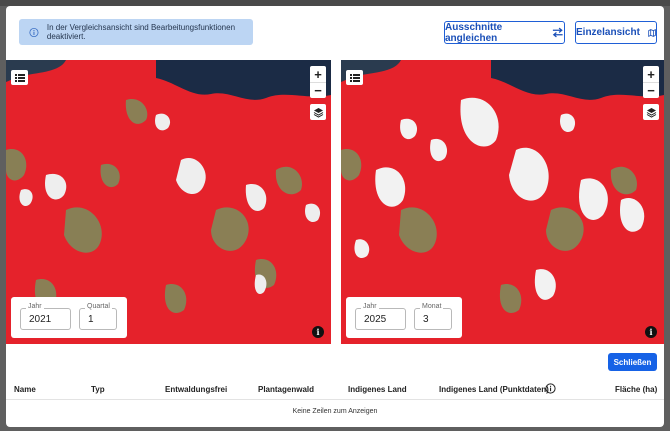 The image size is (670, 431). What do you see at coordinates (432, 306) in the screenshot?
I see `month-label: Monat` at bounding box center [432, 306].